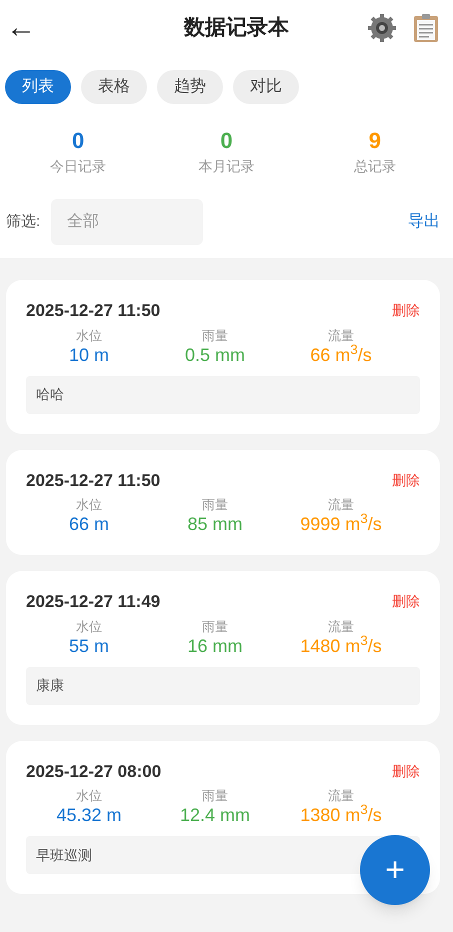 This screenshot has width=453, height=932. What do you see at coordinates (375, 166) in the screenshot?
I see `stat-label: 总记录` at bounding box center [375, 166].